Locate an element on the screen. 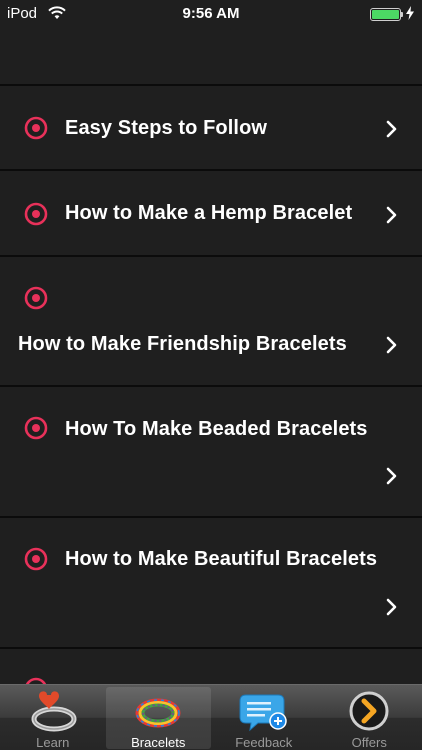  rainbow-bracelet-icon is located at coordinates (158, 713).